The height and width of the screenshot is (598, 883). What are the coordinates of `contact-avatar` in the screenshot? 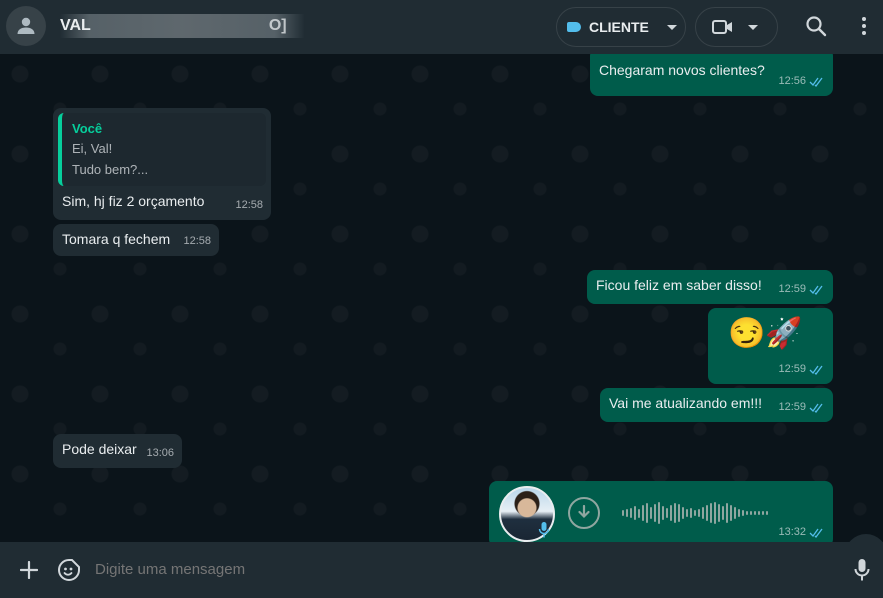 It's located at (26, 26).